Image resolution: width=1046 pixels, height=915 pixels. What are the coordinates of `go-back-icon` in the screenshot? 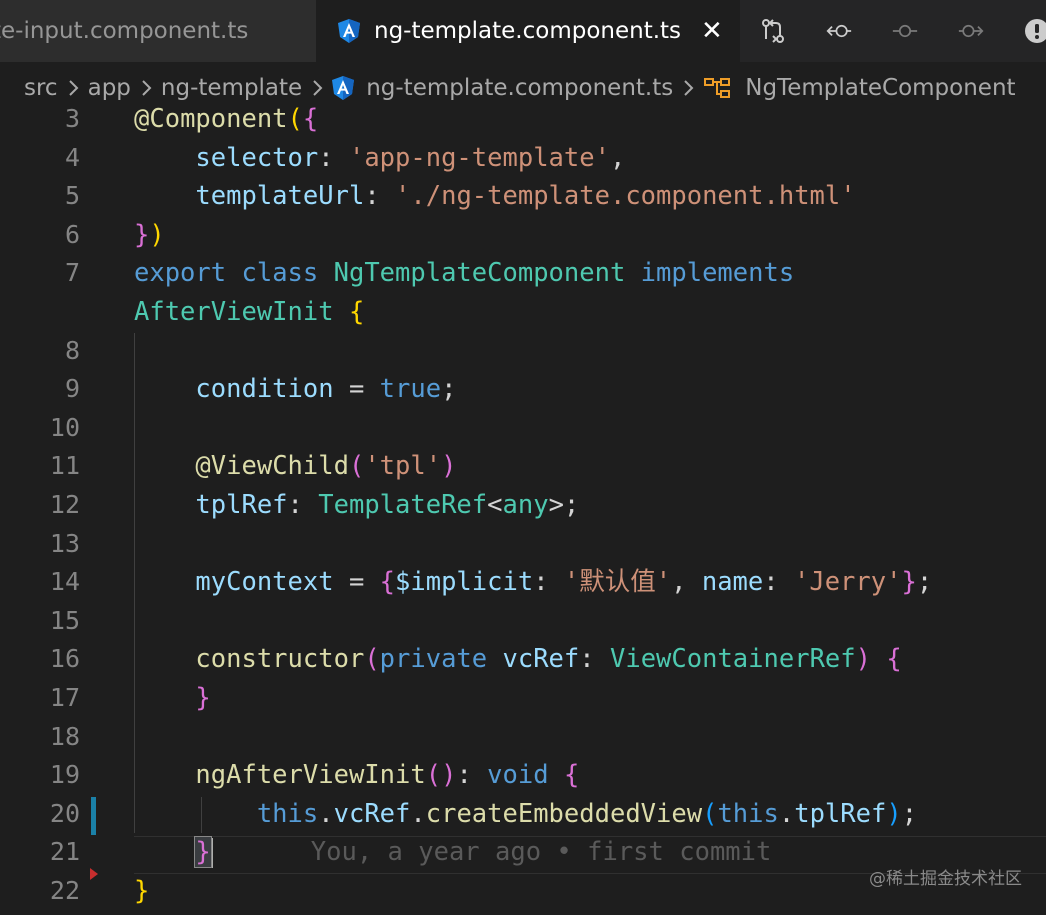 It's located at (839, 31).